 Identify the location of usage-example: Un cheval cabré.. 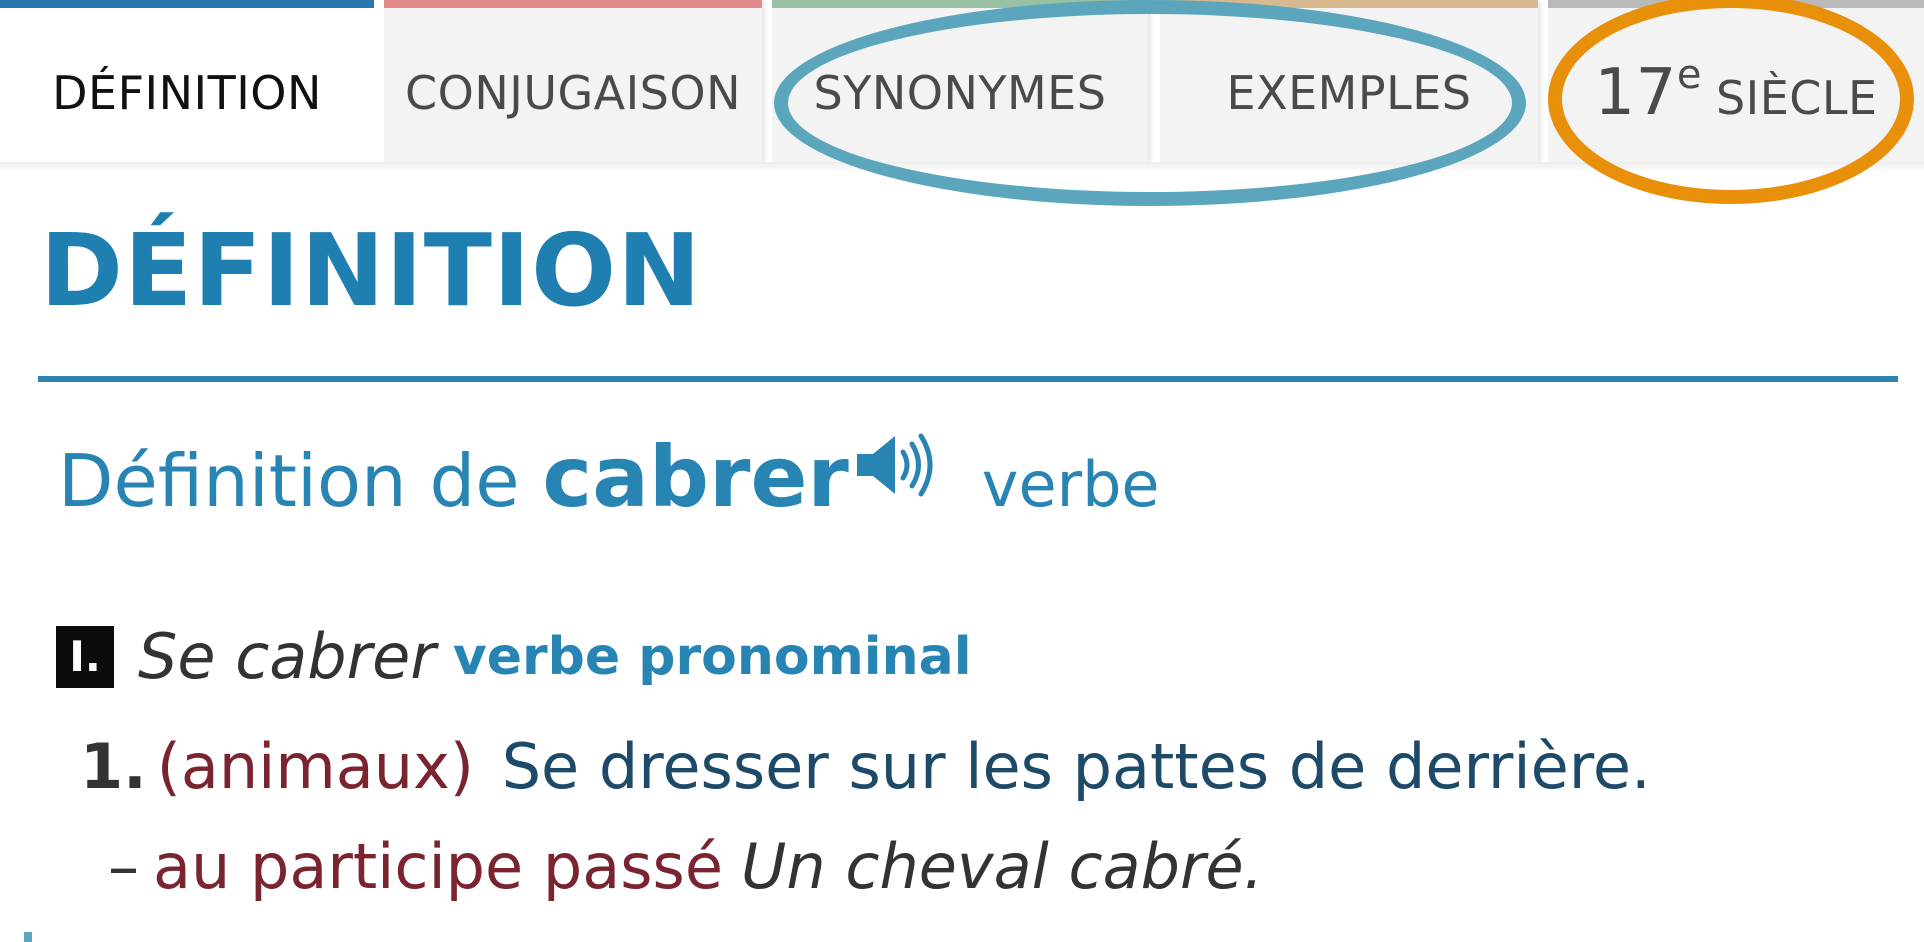
(1002, 866).